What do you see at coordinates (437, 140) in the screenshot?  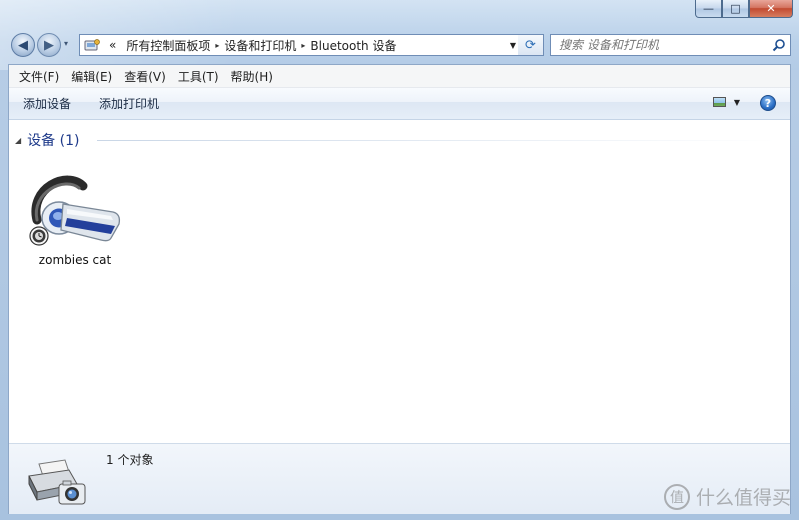 I see `group-divider` at bounding box center [437, 140].